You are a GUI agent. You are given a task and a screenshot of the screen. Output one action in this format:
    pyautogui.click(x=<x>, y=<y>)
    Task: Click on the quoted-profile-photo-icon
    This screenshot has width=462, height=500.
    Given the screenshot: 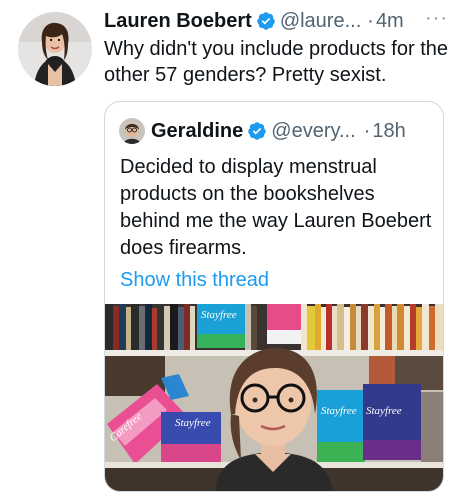 What is the action you would take?
    pyautogui.click(x=132, y=131)
    